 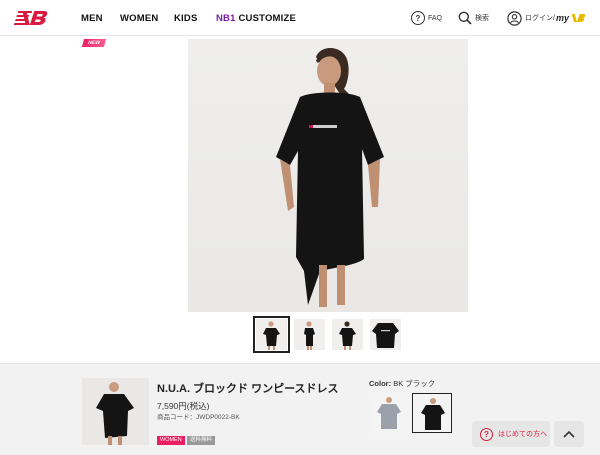 I want to click on thumbnail-front, so click(x=271, y=334).